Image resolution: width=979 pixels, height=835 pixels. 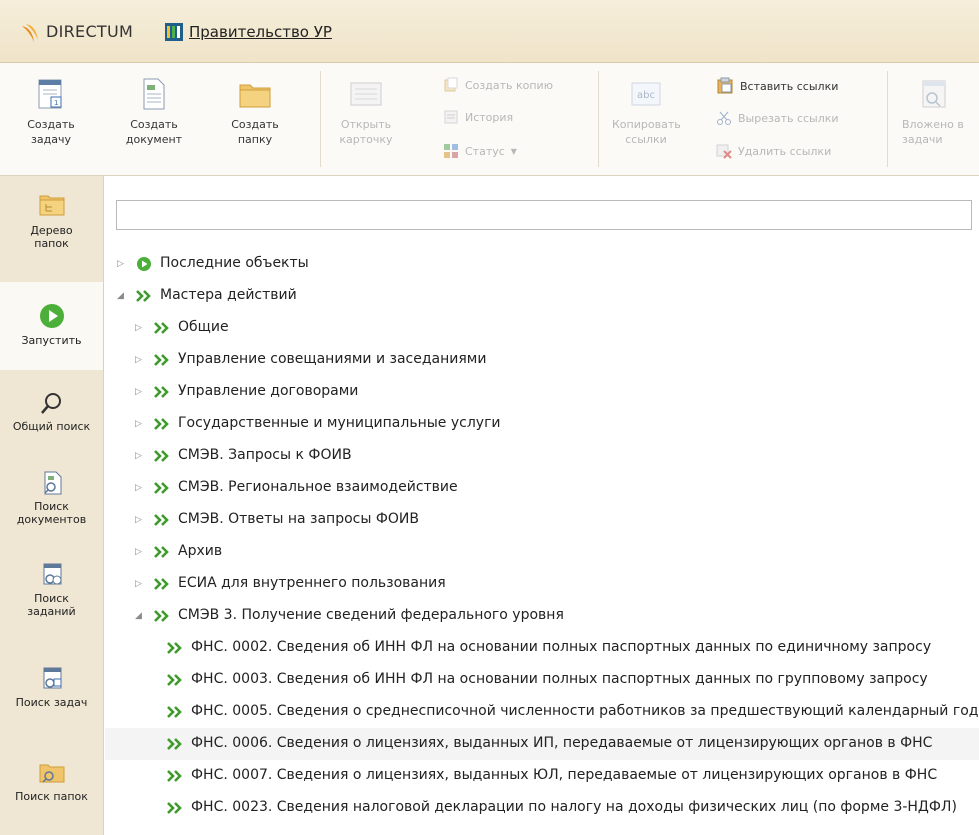 What do you see at coordinates (56, 103) in the screenshot?
I see `svg-text: 1` at bounding box center [56, 103].